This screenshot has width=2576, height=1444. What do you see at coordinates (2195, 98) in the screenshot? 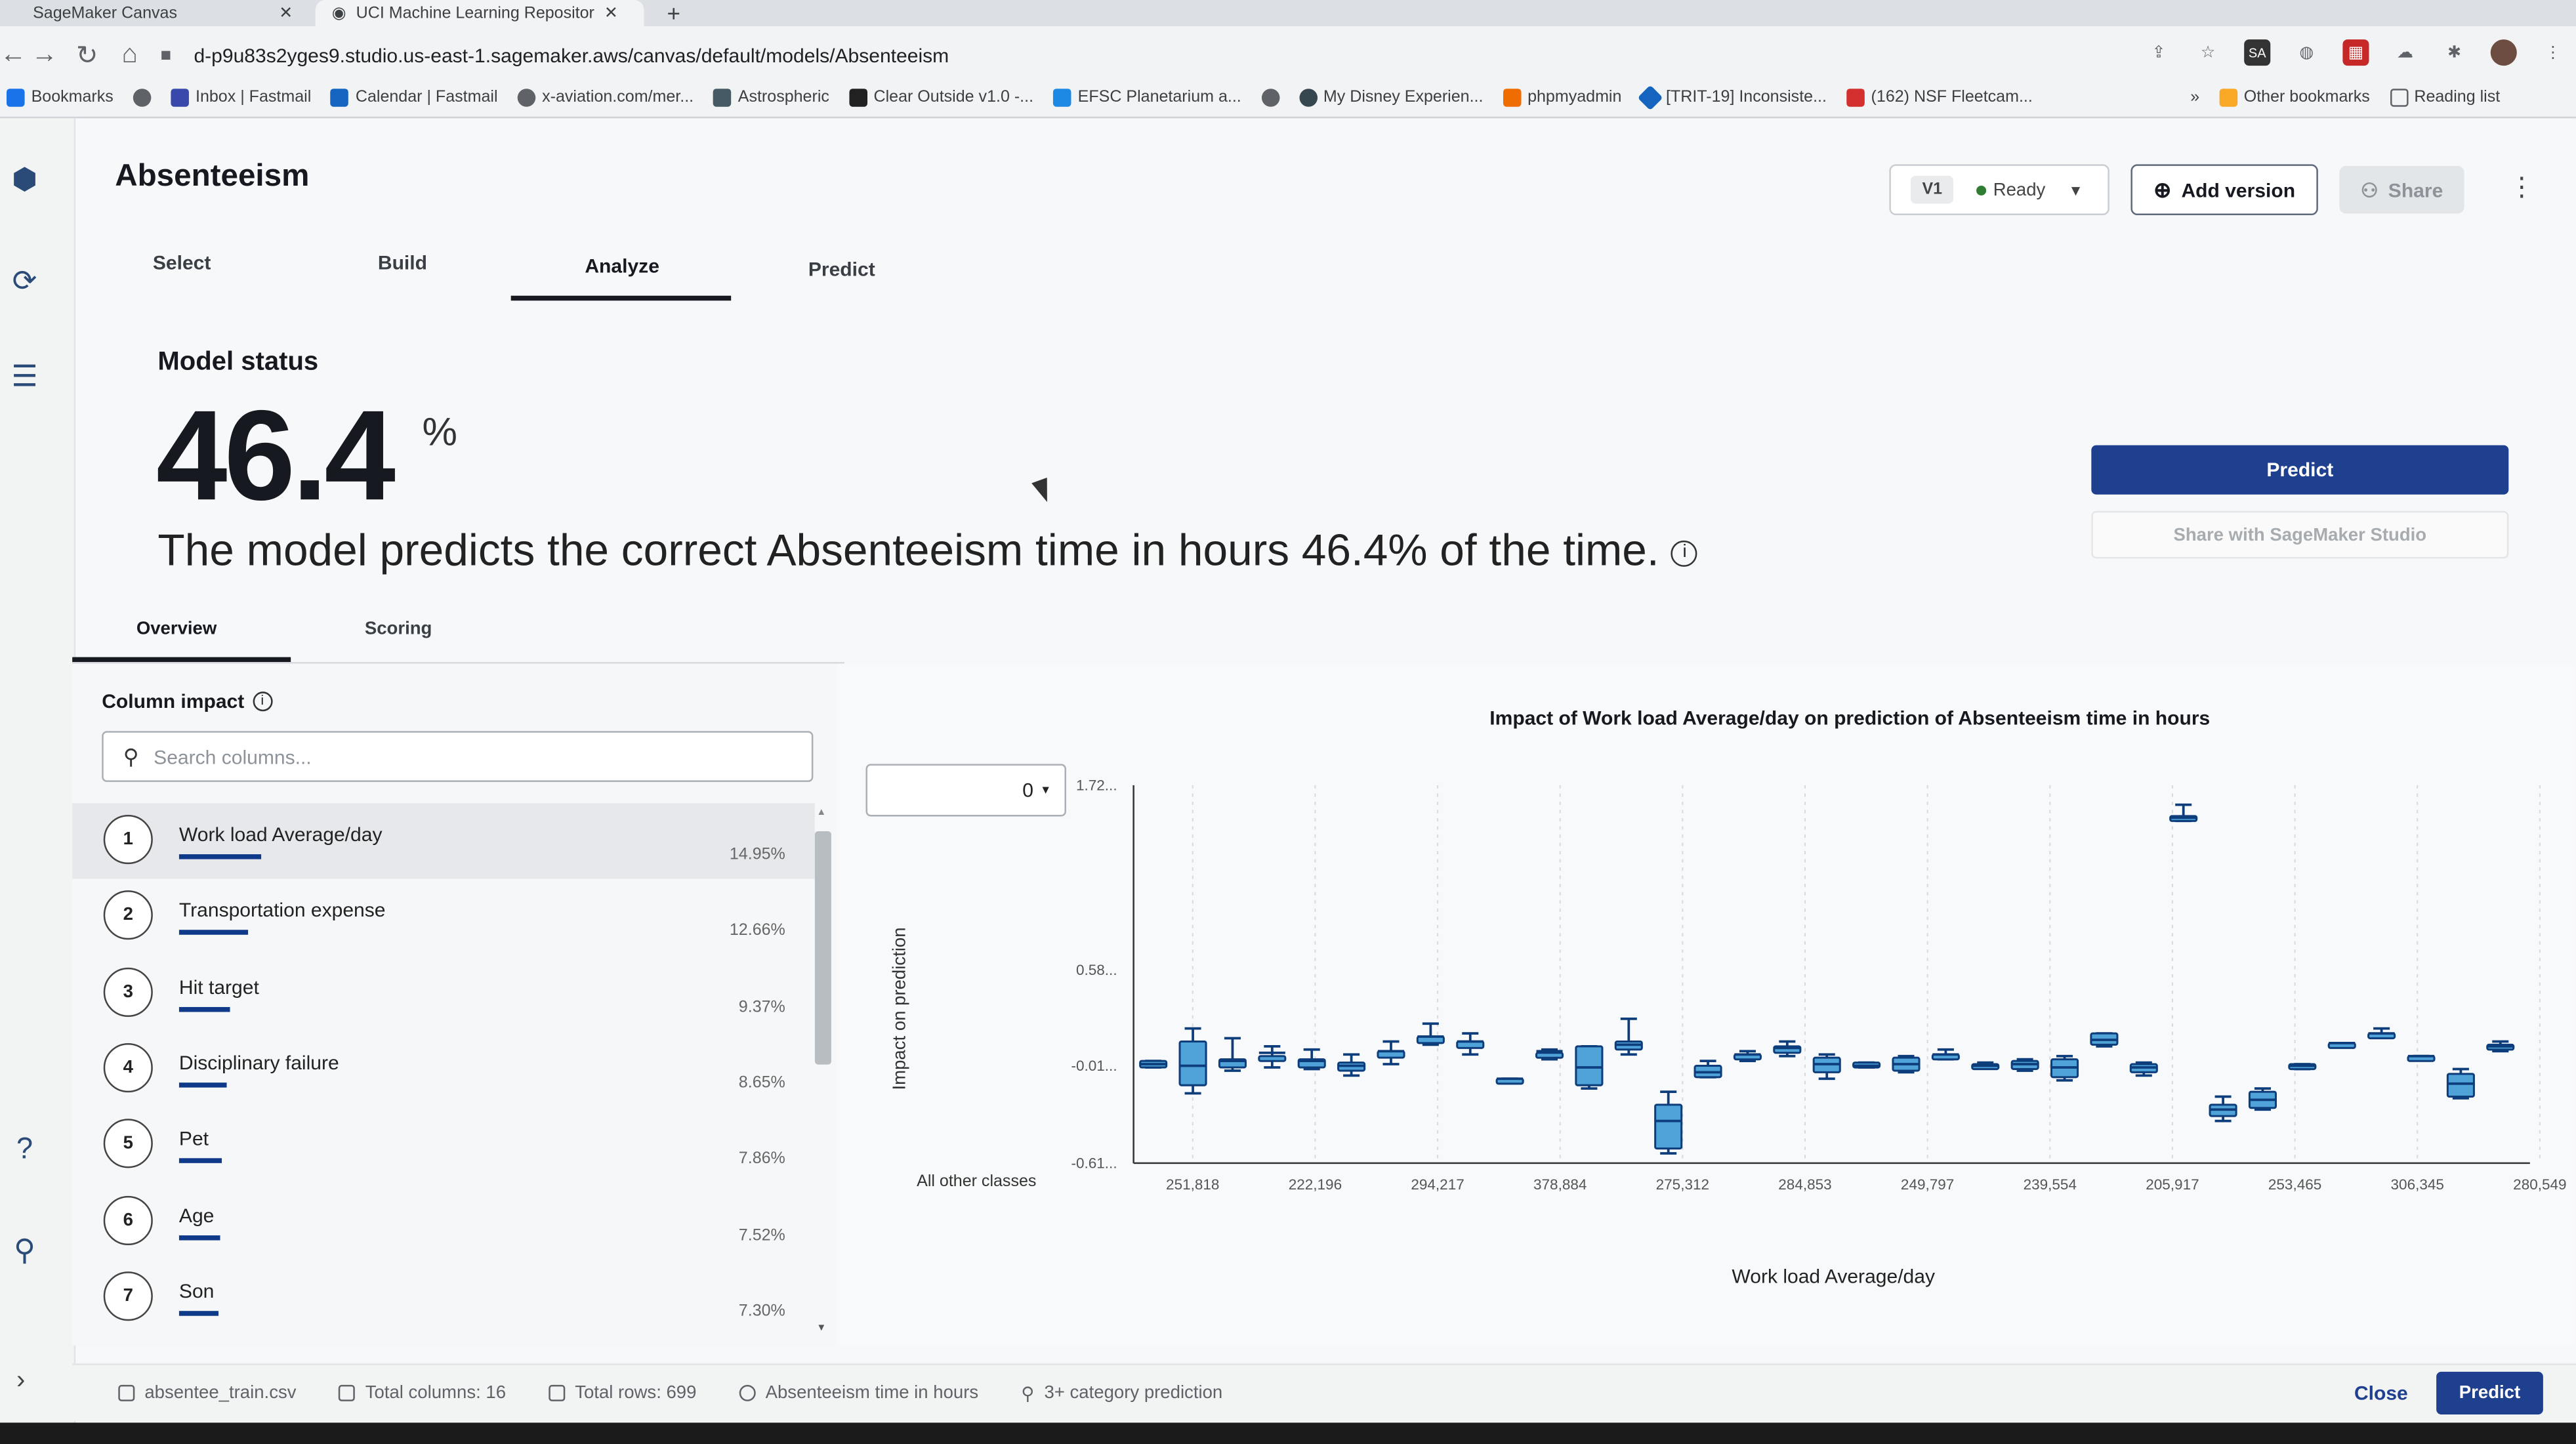
I see `more-bookmarks-icon: »` at bounding box center [2195, 98].